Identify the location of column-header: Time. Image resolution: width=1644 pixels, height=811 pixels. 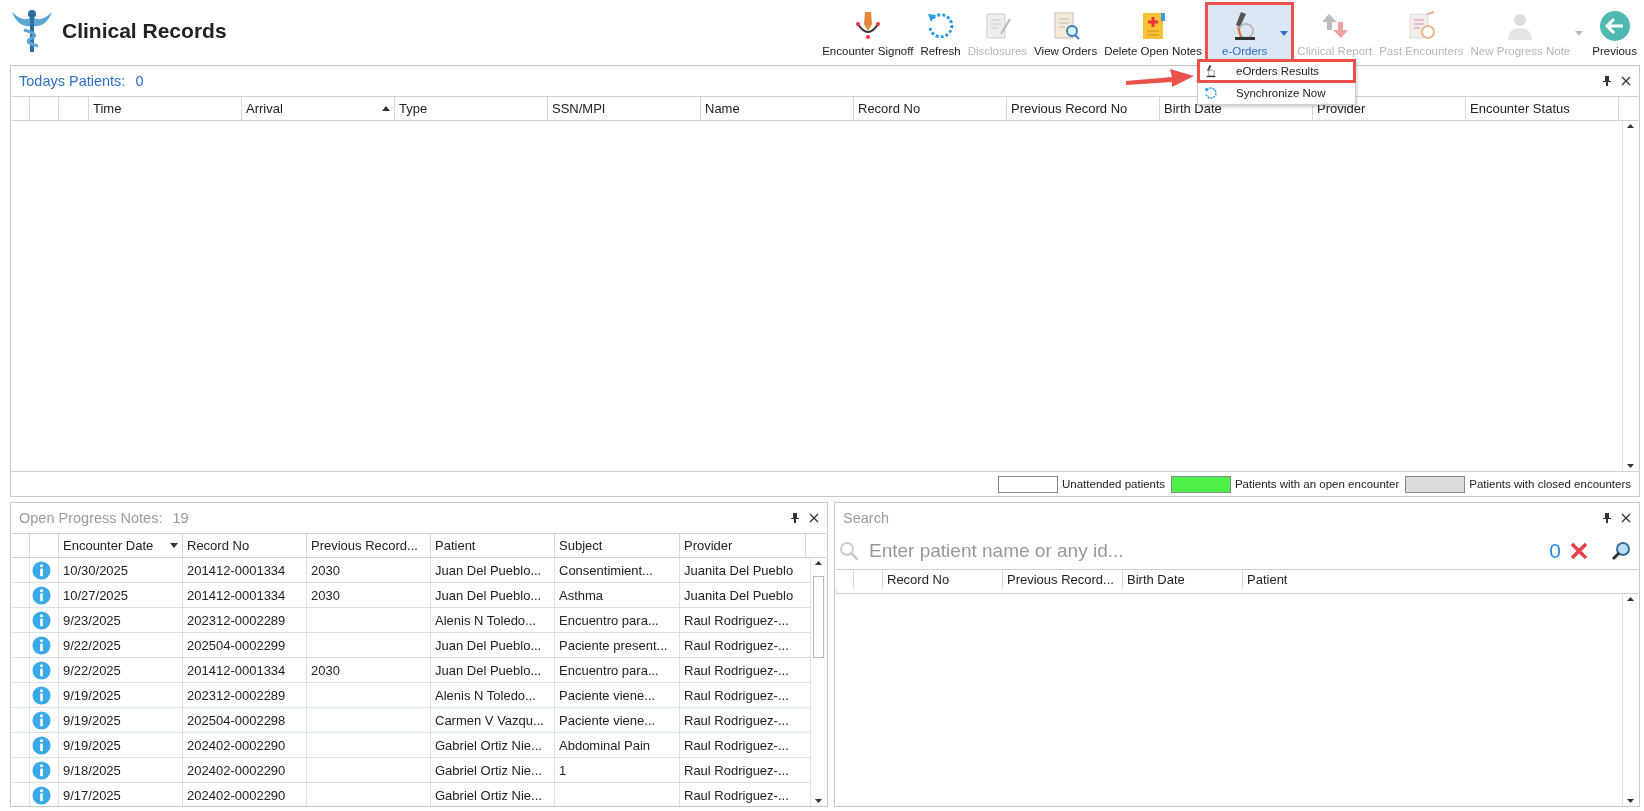
(164, 108).